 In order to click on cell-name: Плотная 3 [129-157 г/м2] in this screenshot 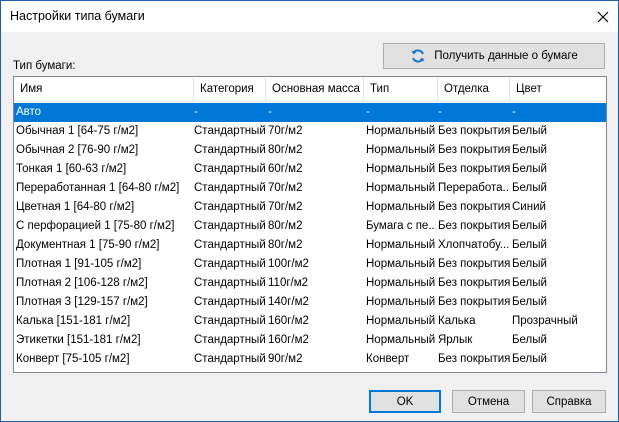, I will do `click(82, 302)`.